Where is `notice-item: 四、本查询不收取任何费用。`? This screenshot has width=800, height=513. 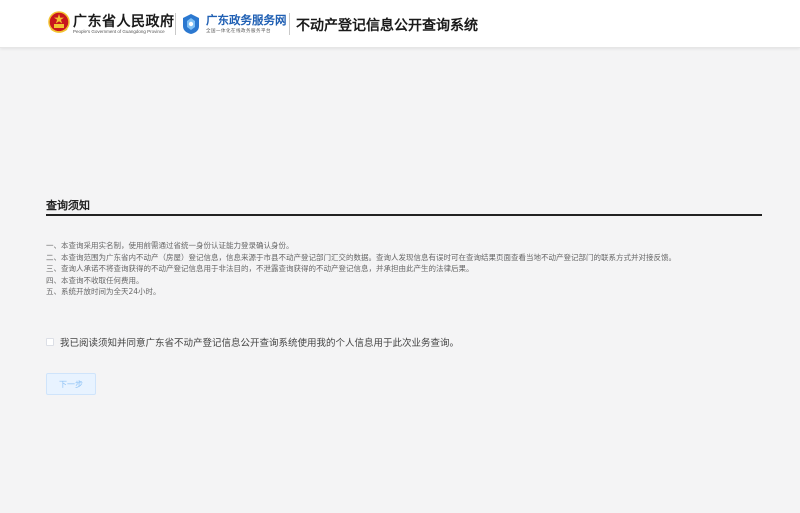 notice-item: 四、本查询不收取任何费用。 is located at coordinates (95, 280).